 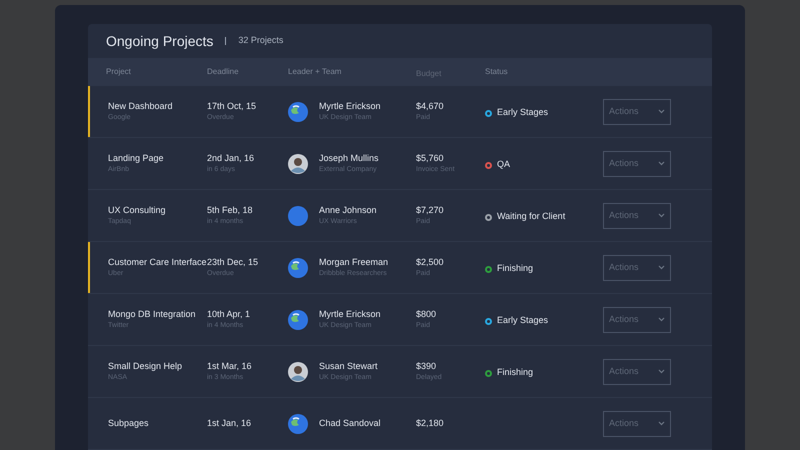 What do you see at coordinates (231, 158) in the screenshot?
I see `deadline-date: 2nd Jan, 16` at bounding box center [231, 158].